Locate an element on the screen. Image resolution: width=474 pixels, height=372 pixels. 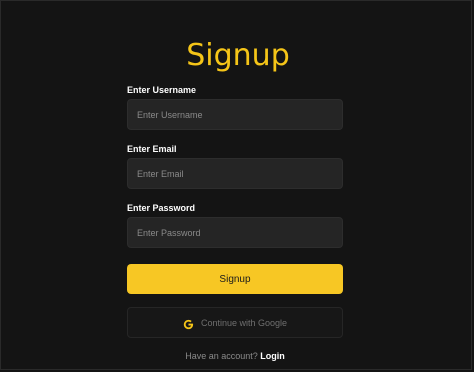
email-field-group: Enter Email is located at coordinates (235, 166).